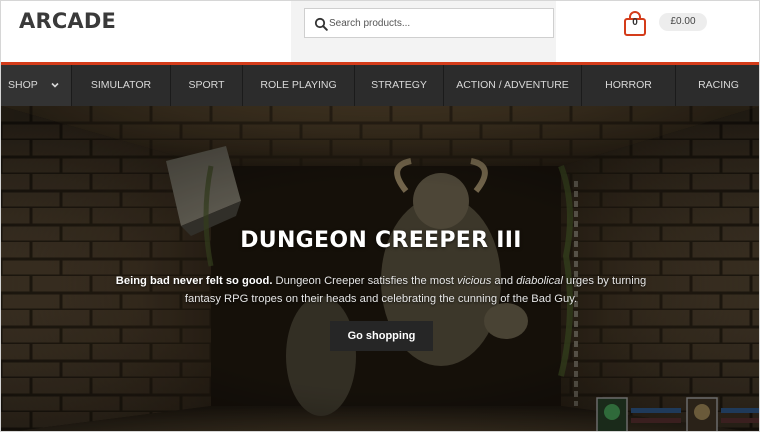 Image resolution: width=760 pixels, height=432 pixels. What do you see at coordinates (23, 85) in the screenshot?
I see `nav-item-label: SHOP` at bounding box center [23, 85].